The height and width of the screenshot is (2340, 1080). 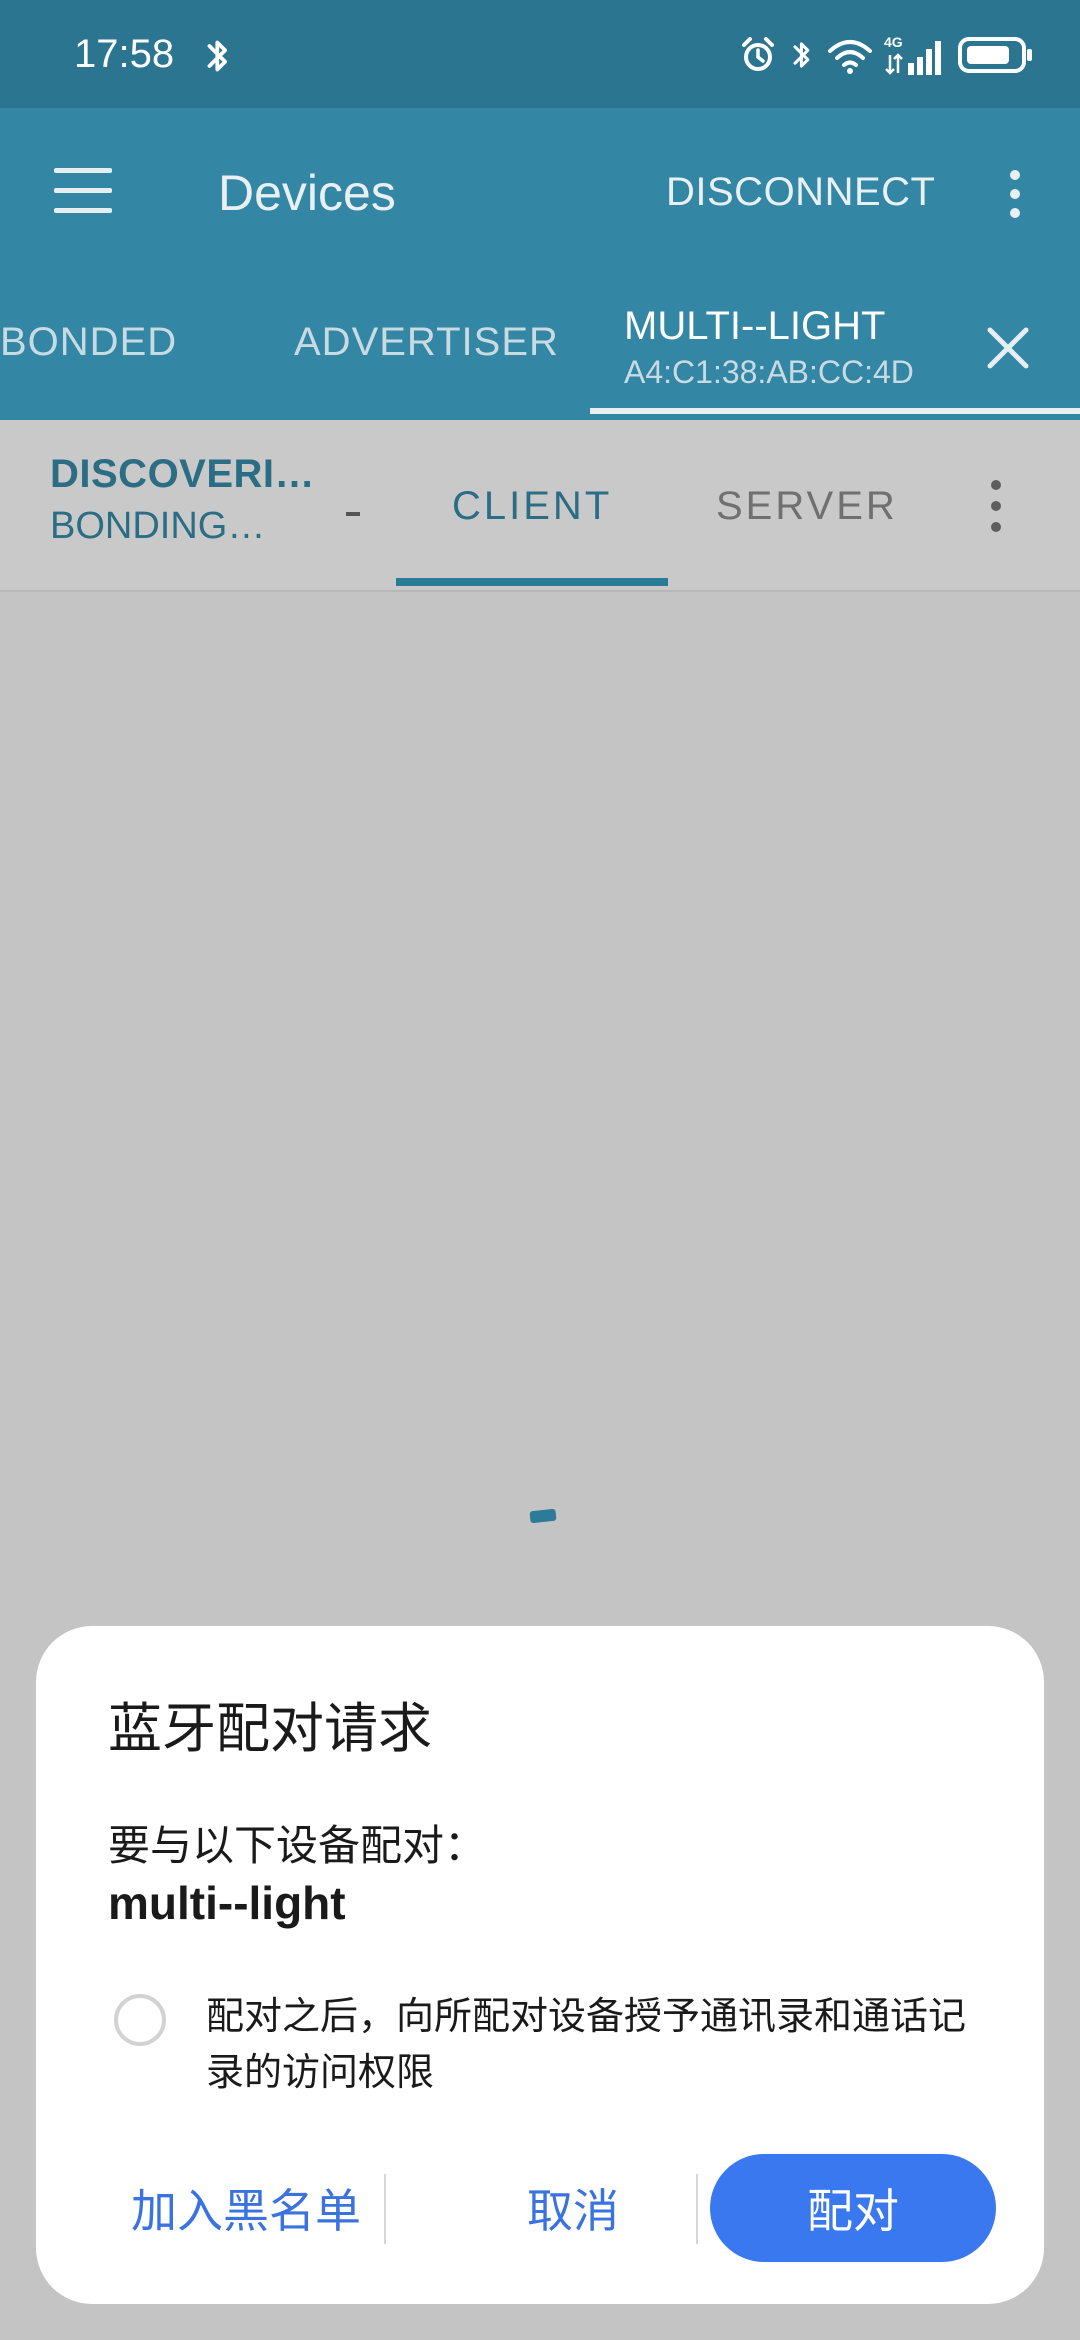 I want to click on status-icons: 4G, so click(x=886, y=55).